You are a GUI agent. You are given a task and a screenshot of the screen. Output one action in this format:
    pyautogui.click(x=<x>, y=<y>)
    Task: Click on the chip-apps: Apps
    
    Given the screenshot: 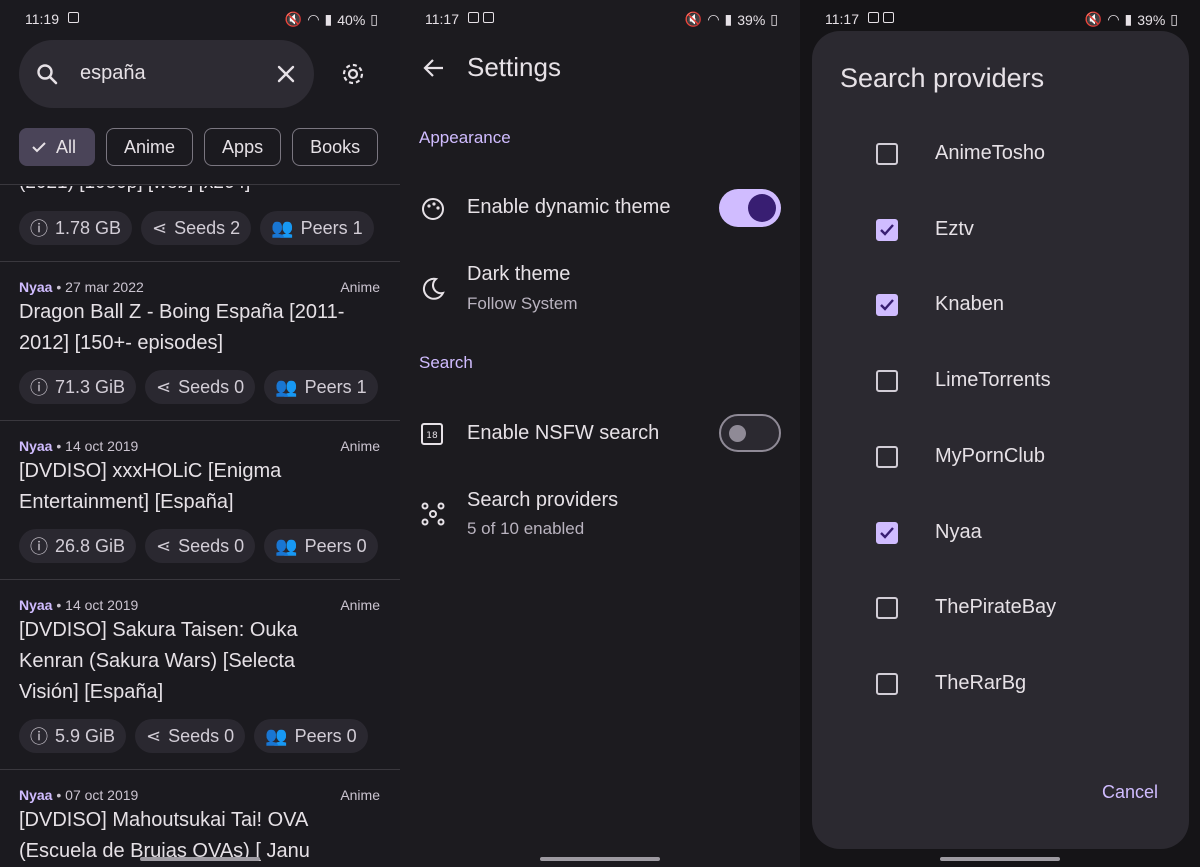 What is the action you would take?
    pyautogui.click(x=243, y=147)
    